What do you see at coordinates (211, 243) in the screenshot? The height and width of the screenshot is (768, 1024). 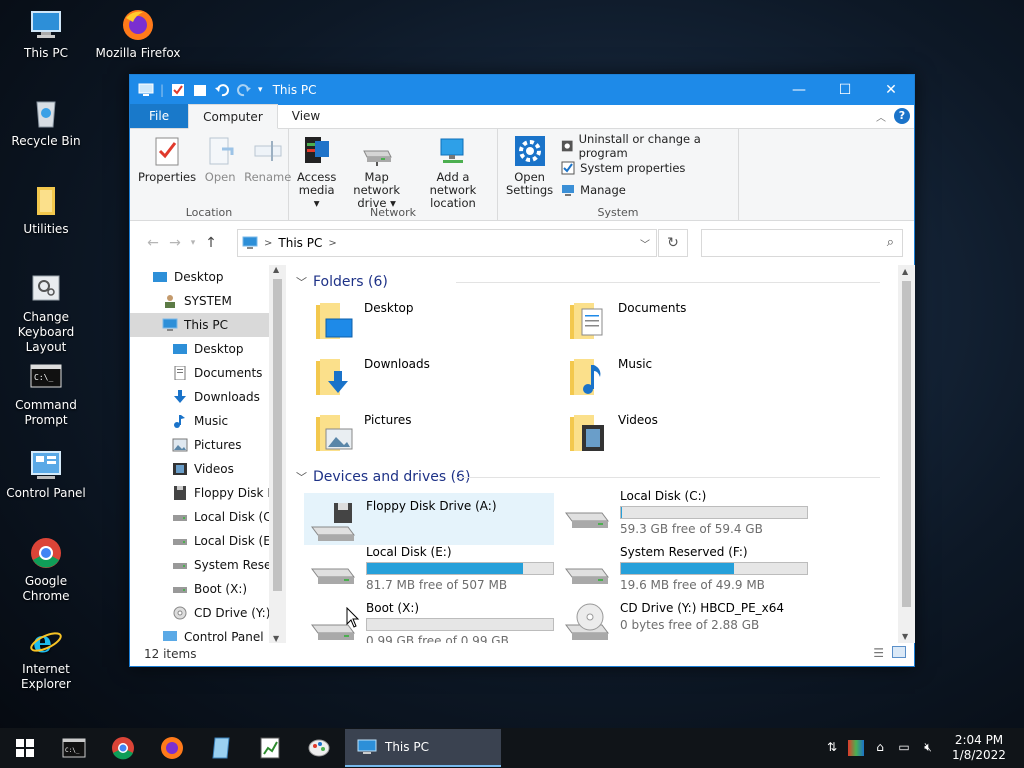 I see `up-button: ↑` at bounding box center [211, 243].